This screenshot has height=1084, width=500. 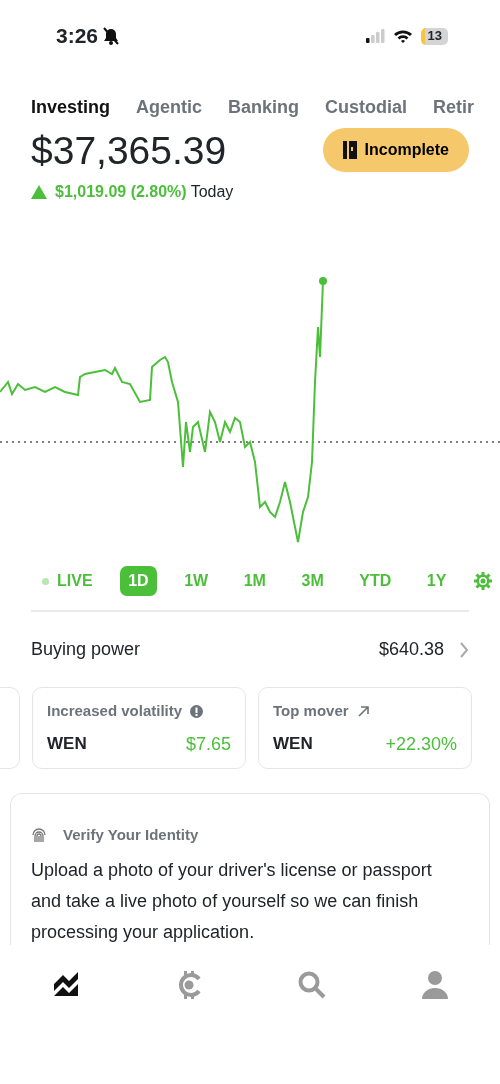 What do you see at coordinates (189, 985) in the screenshot?
I see `coin-icon` at bounding box center [189, 985].